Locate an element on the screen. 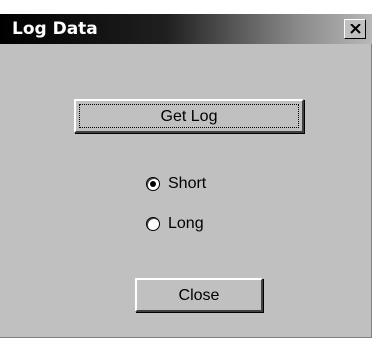 This screenshot has width=374, height=341. radio-short: Short is located at coordinates (176, 184).